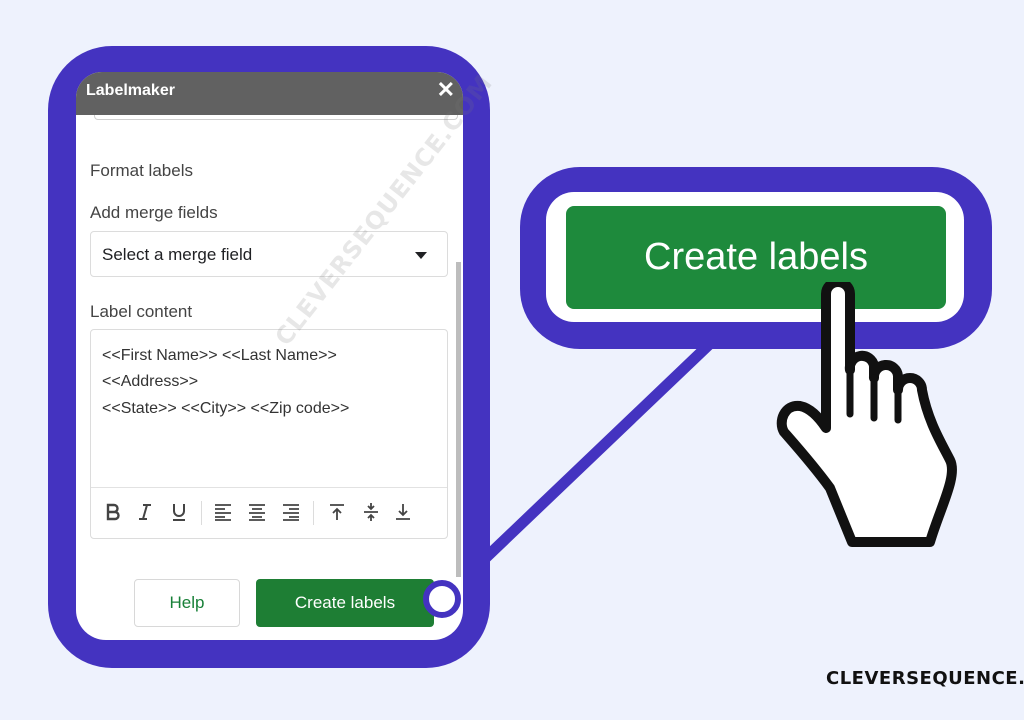 Image resolution: width=1024 pixels, height=720 pixels. What do you see at coordinates (223, 512) in the screenshot?
I see `align-left-icon` at bounding box center [223, 512].